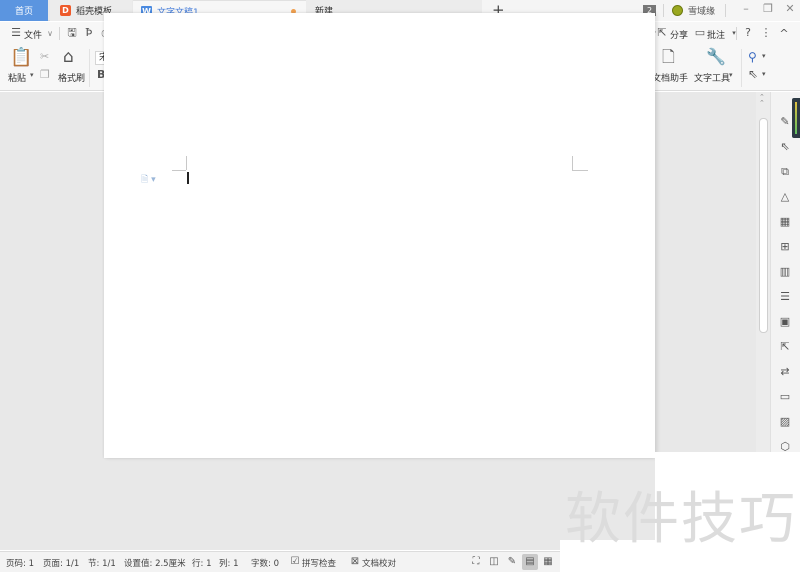 The width and height of the screenshot is (800, 572). Describe the element at coordinates (476, 562) in the screenshot. I see `fullscreen-icon: ⛶` at that location.